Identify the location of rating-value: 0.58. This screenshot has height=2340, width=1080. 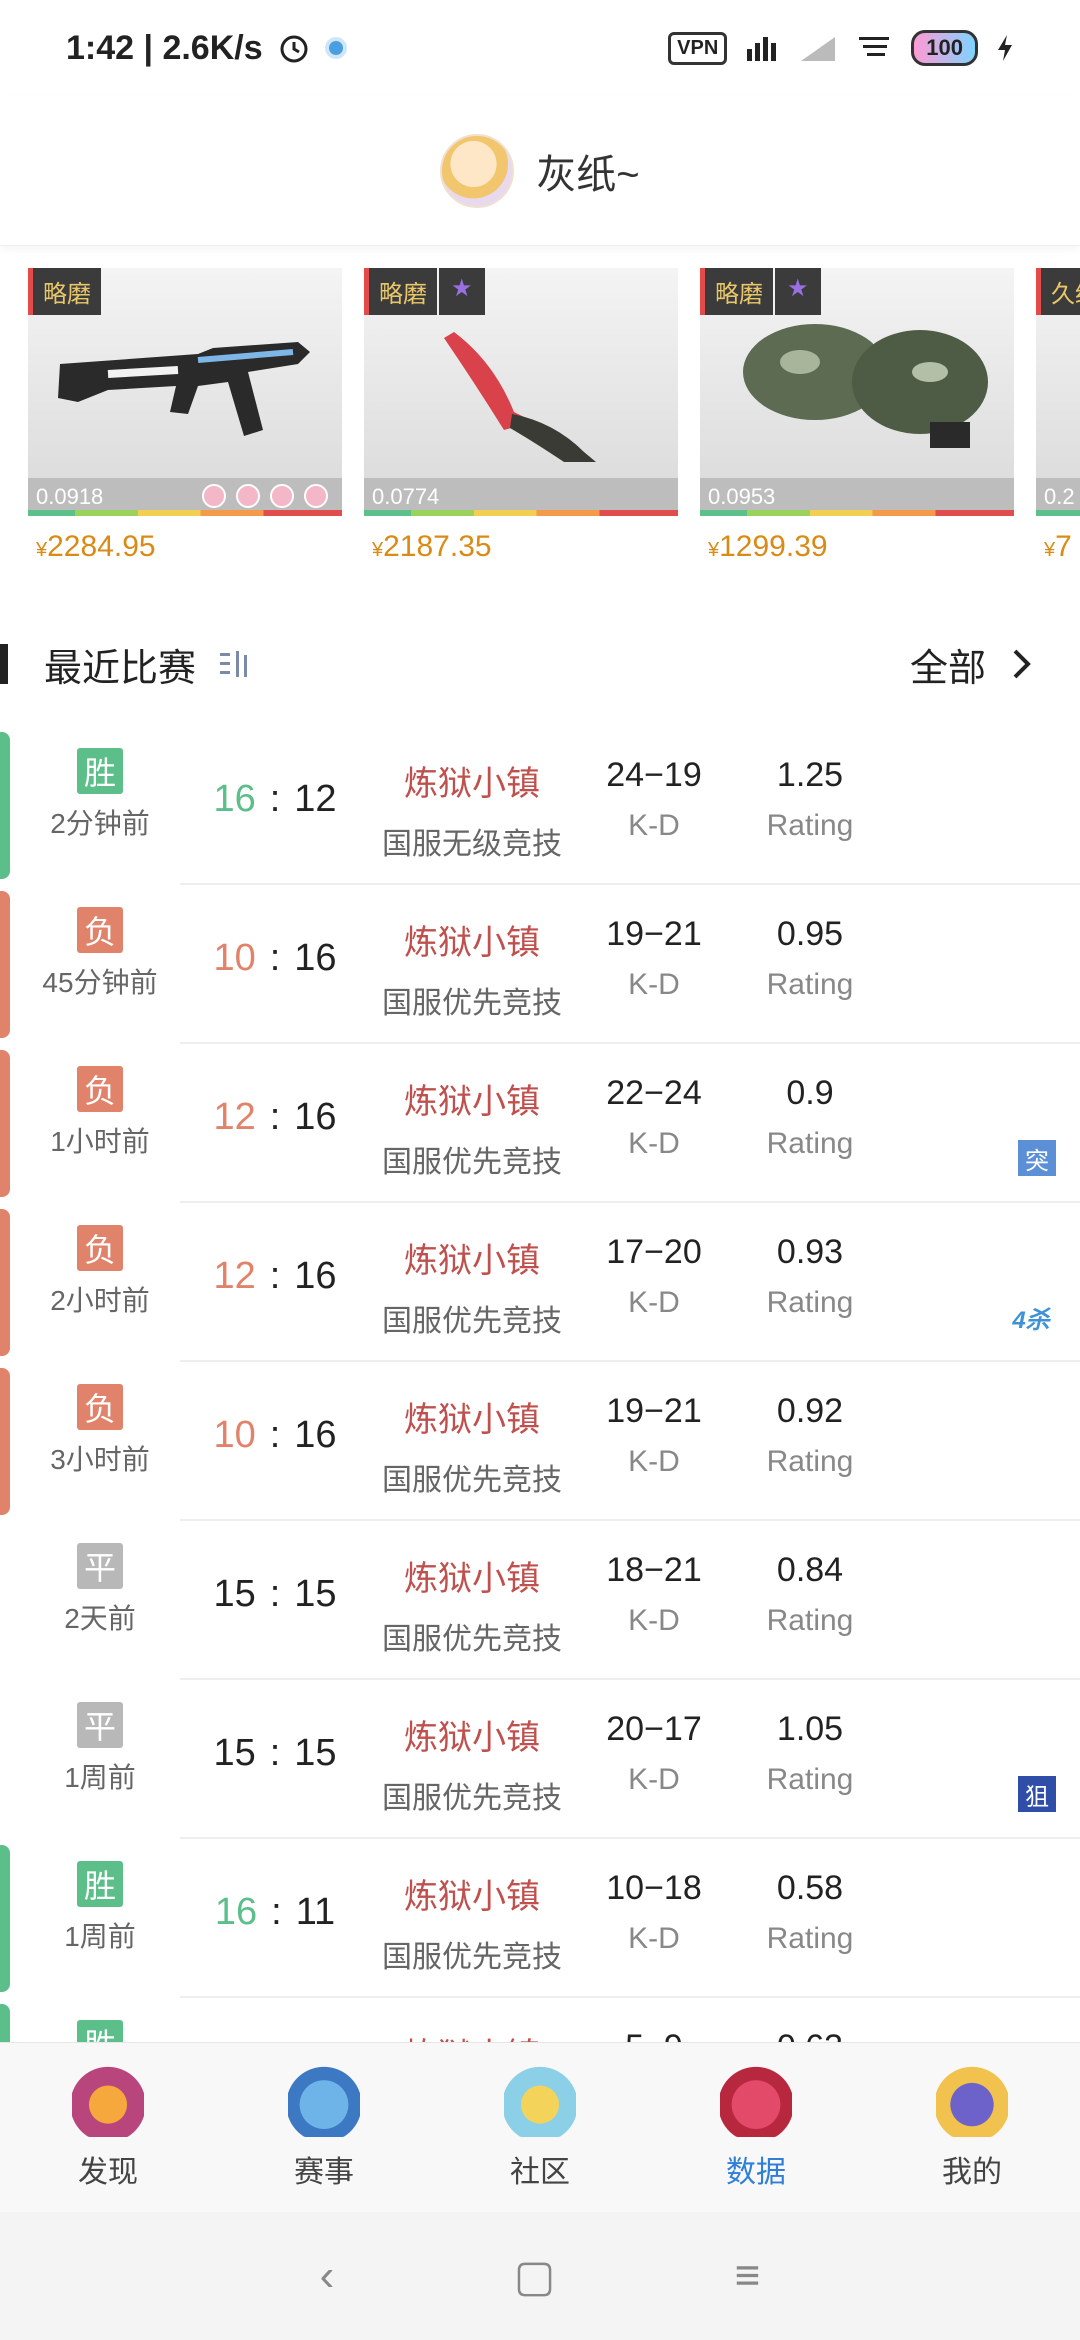
(810, 1888).